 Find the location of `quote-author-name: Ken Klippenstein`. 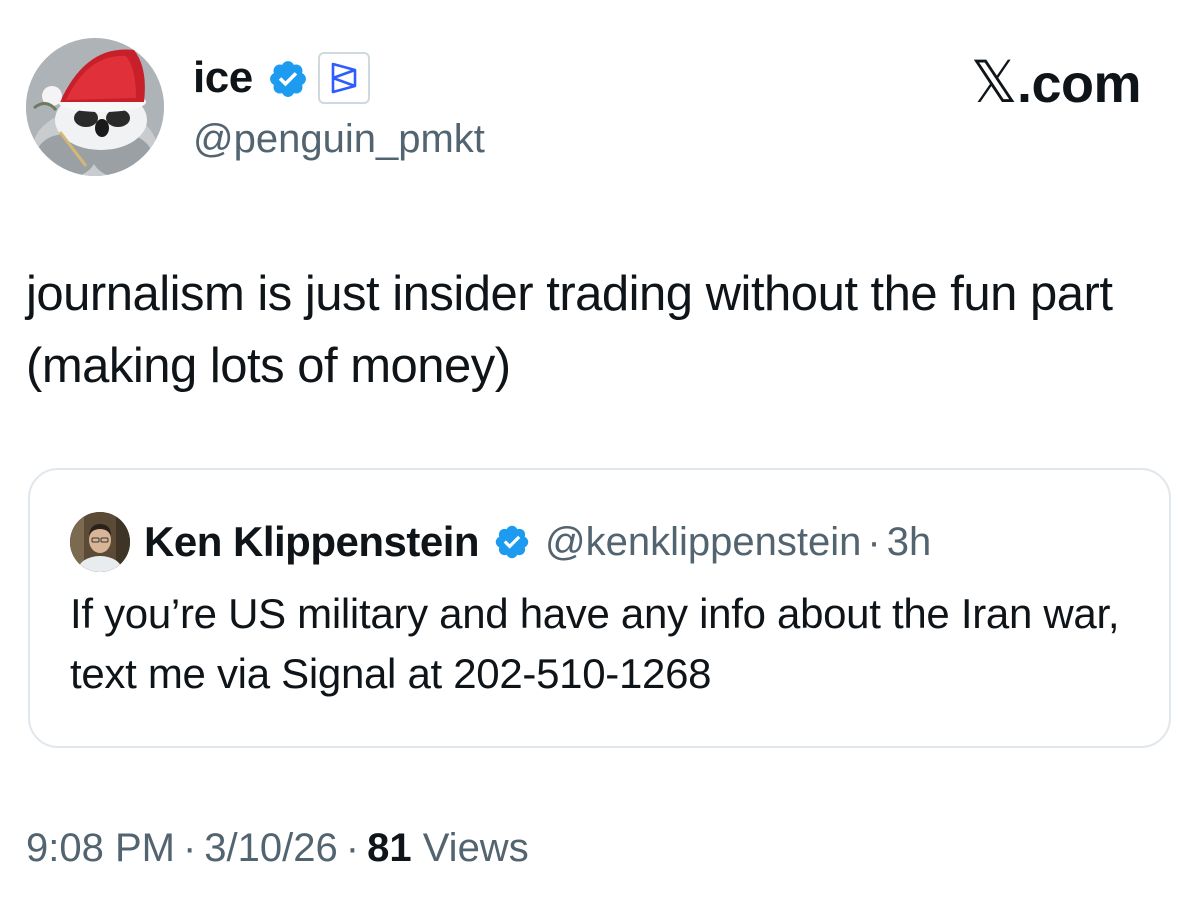

quote-author-name: Ken Klippenstein is located at coordinates (312, 542).